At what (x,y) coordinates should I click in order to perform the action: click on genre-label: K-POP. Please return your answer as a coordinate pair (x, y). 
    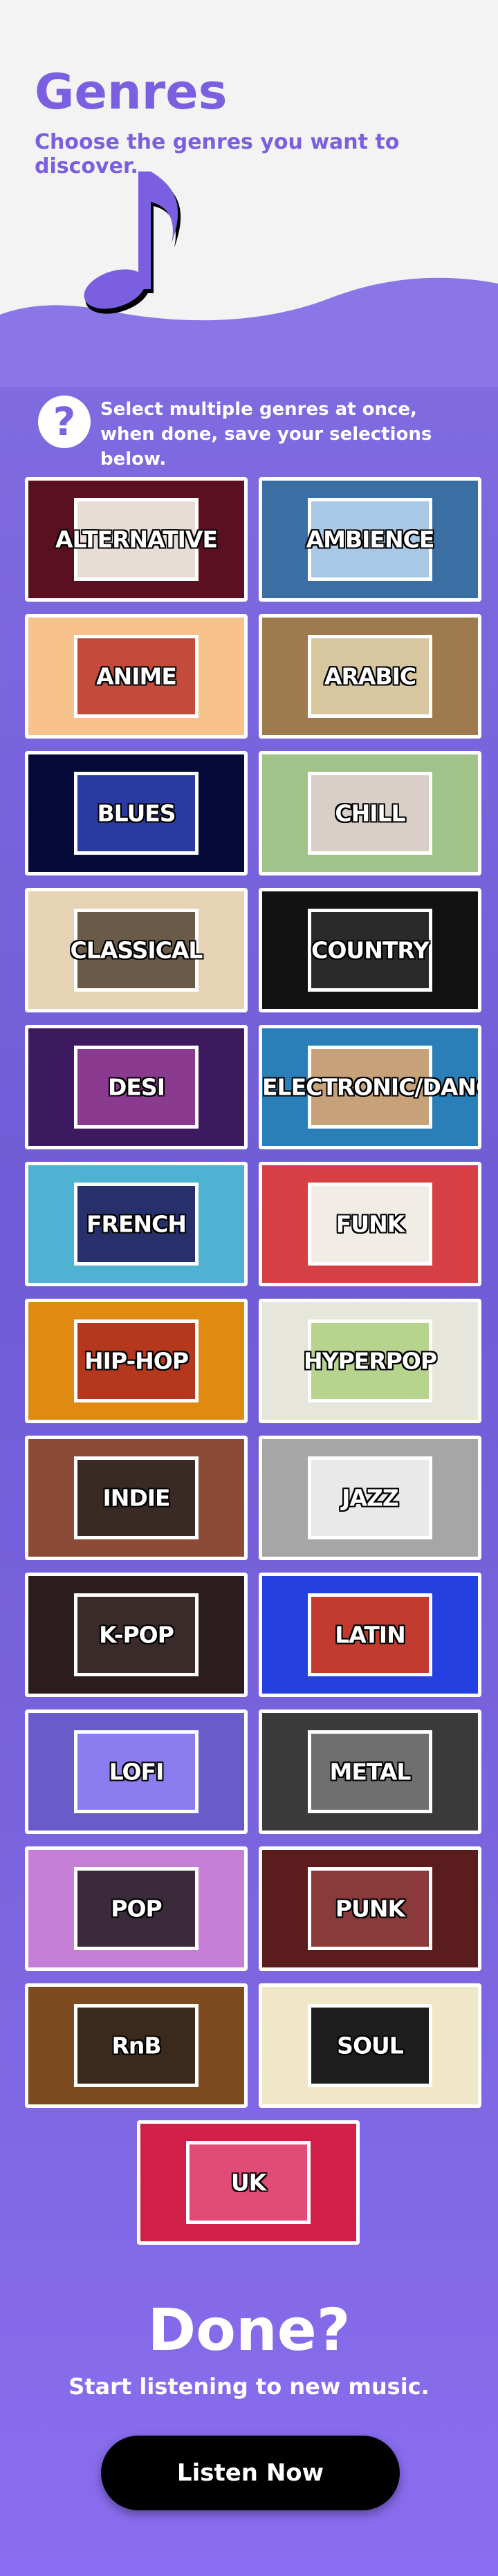
    Looking at the image, I should click on (136, 1635).